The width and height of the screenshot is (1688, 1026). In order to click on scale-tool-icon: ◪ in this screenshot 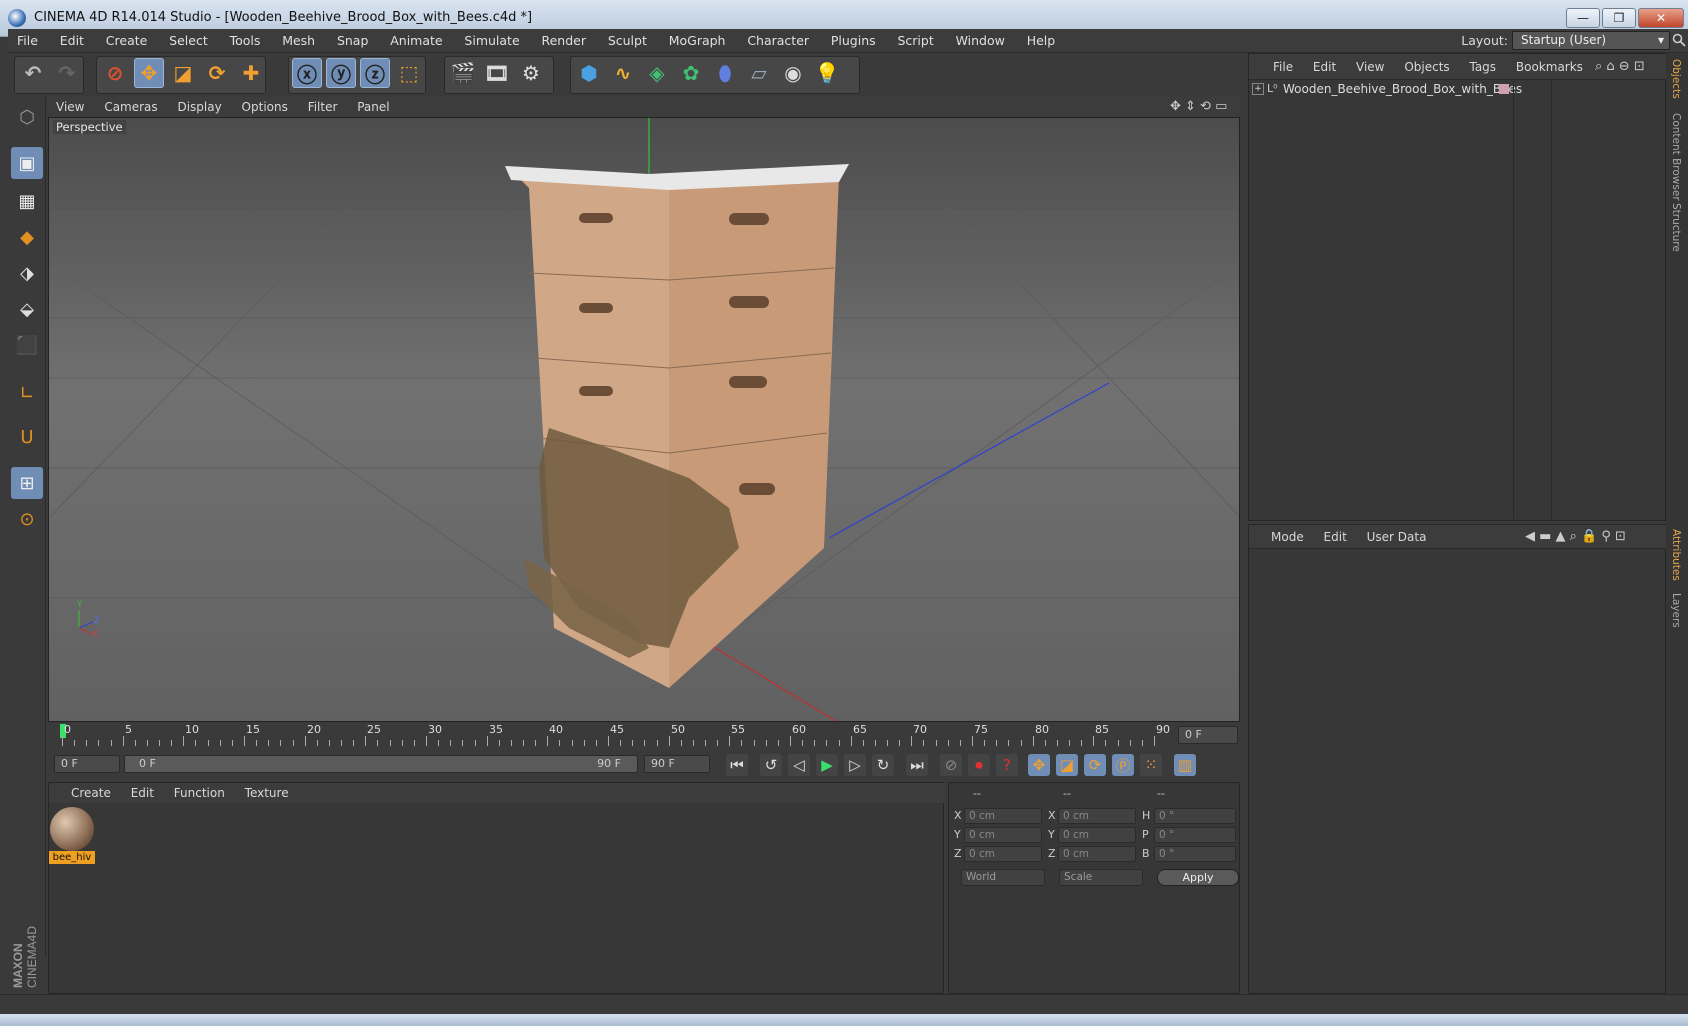, I will do `click(183, 73)`.